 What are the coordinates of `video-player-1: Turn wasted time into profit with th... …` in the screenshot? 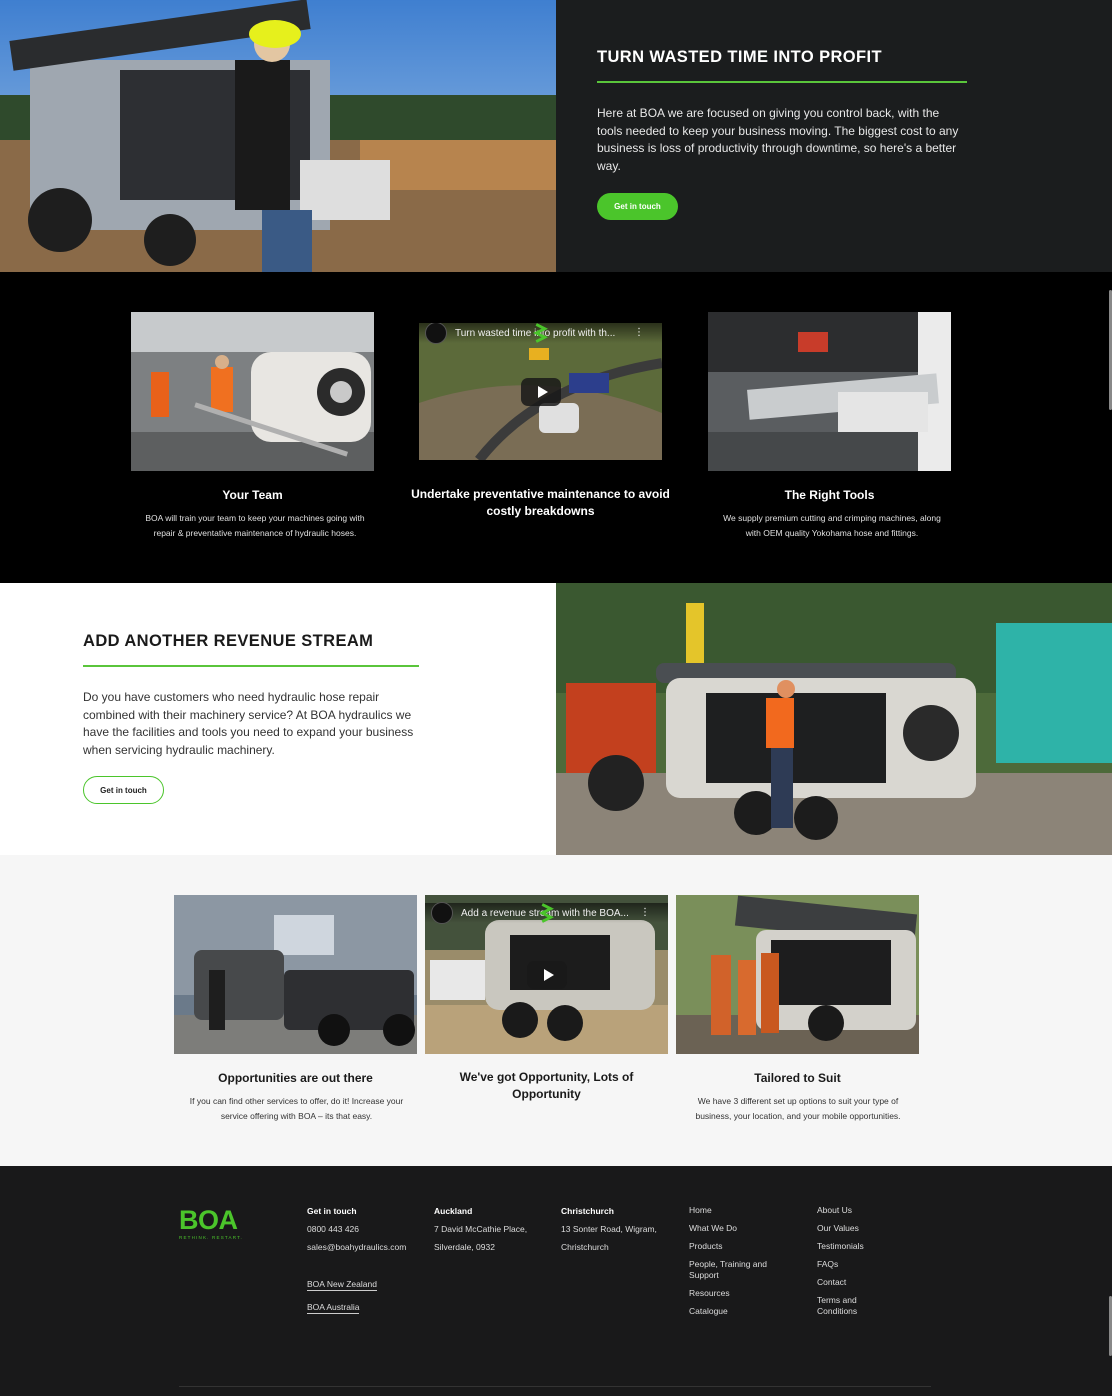 It's located at (540, 391).